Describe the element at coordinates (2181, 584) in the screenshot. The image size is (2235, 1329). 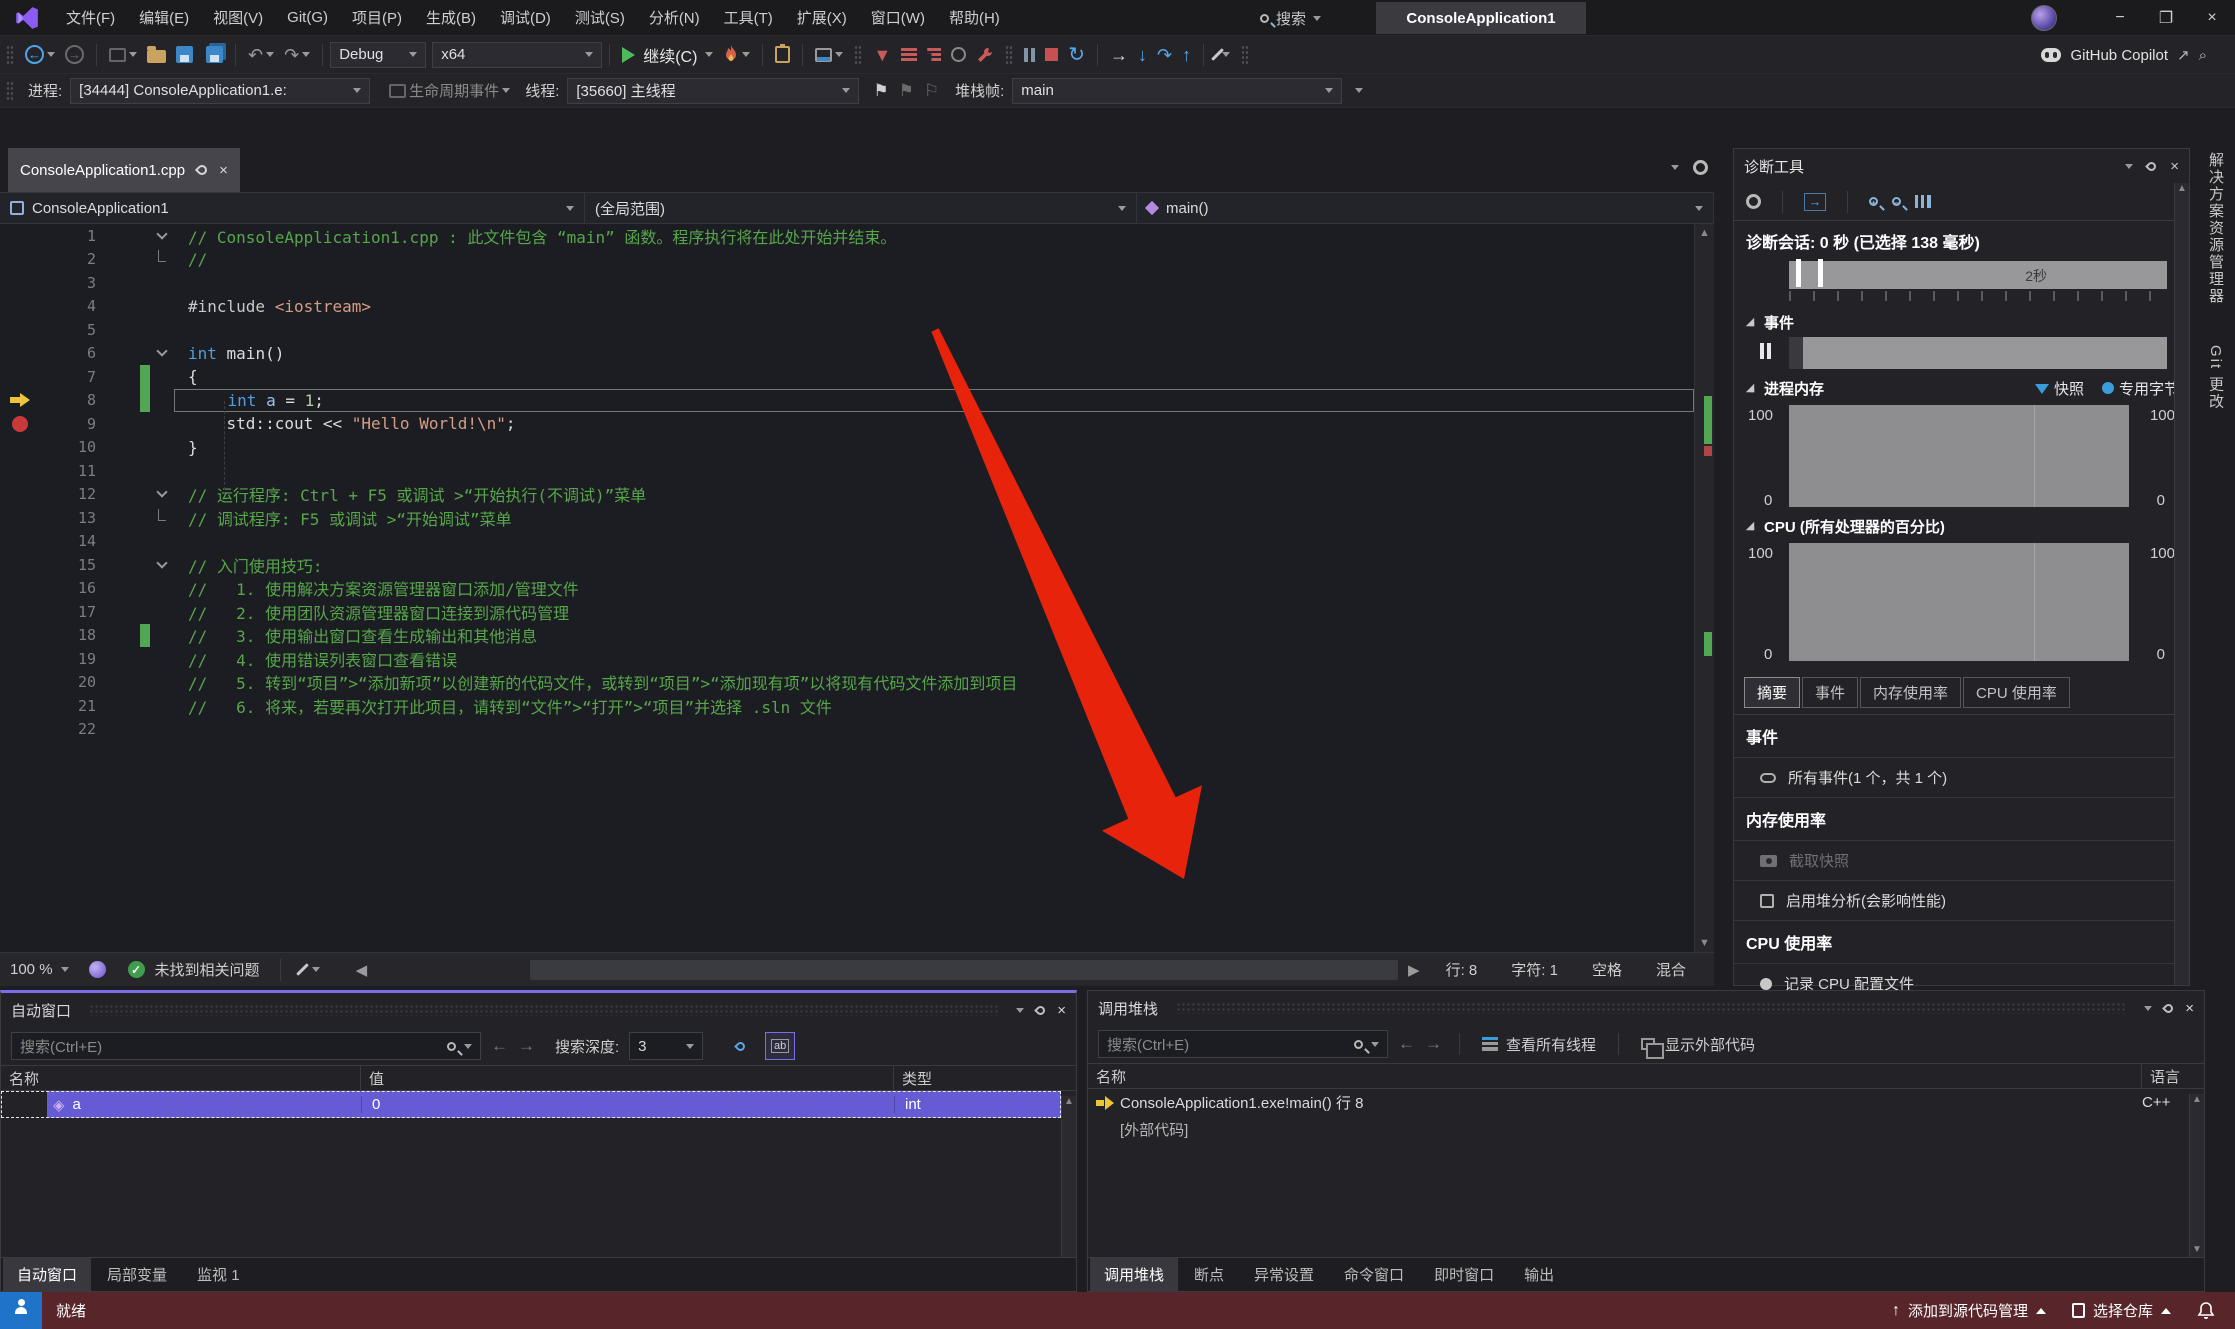
I see `diagnostics-scrollbar: ▲` at that location.